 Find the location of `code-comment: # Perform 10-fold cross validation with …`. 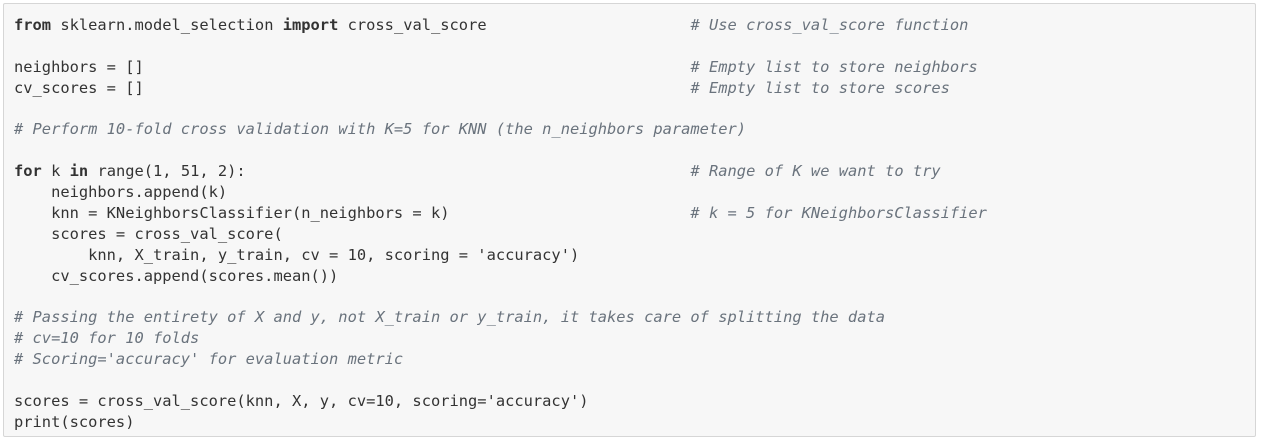

code-comment: # Perform 10-fold cross validation with … is located at coordinates (380, 129).